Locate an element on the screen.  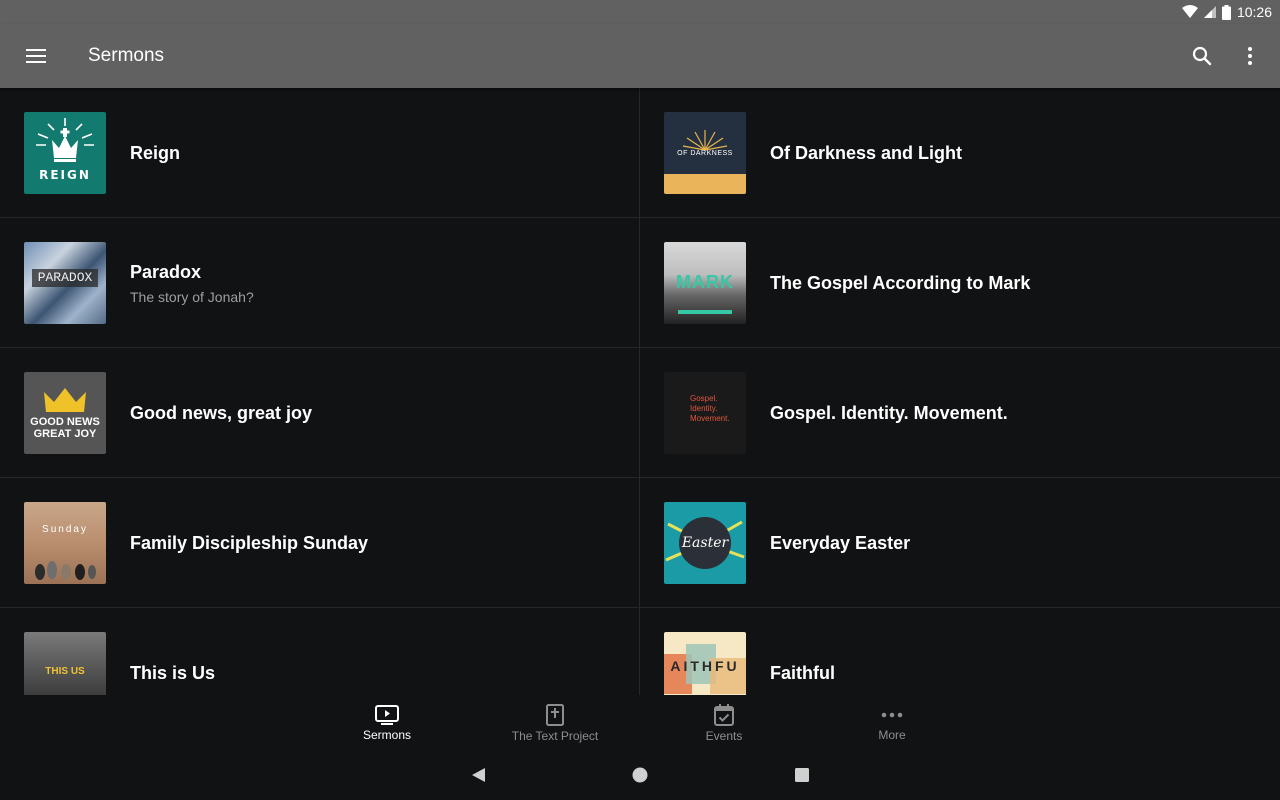
system-home-button is located at coordinates (640, 775).